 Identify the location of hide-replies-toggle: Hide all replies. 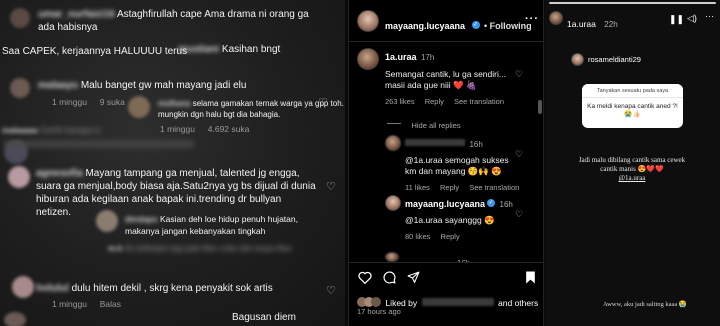
(424, 124).